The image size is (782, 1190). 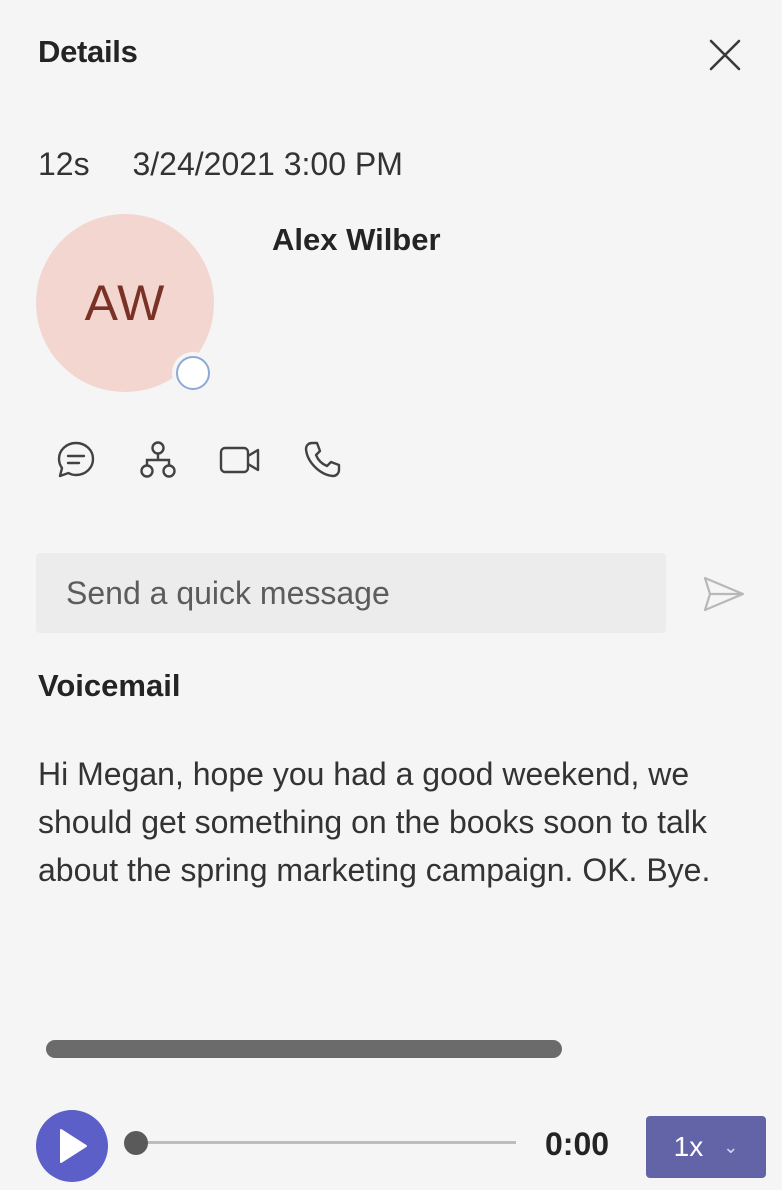 I want to click on chat-icon, so click(x=76, y=459).